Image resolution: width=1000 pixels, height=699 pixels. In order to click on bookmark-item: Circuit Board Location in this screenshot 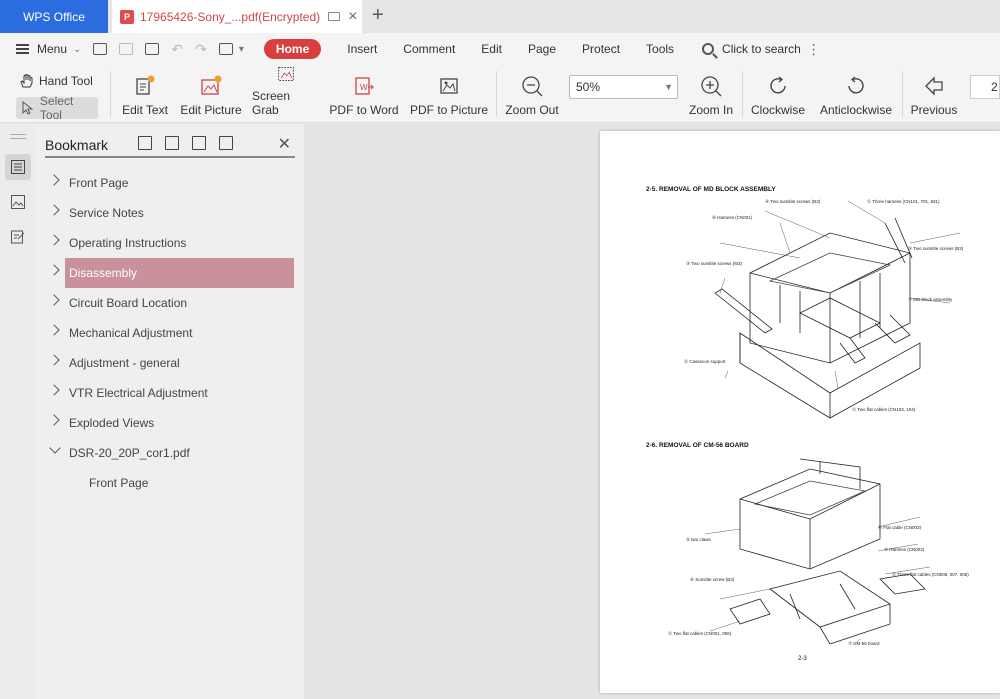, I will do `click(170, 303)`.